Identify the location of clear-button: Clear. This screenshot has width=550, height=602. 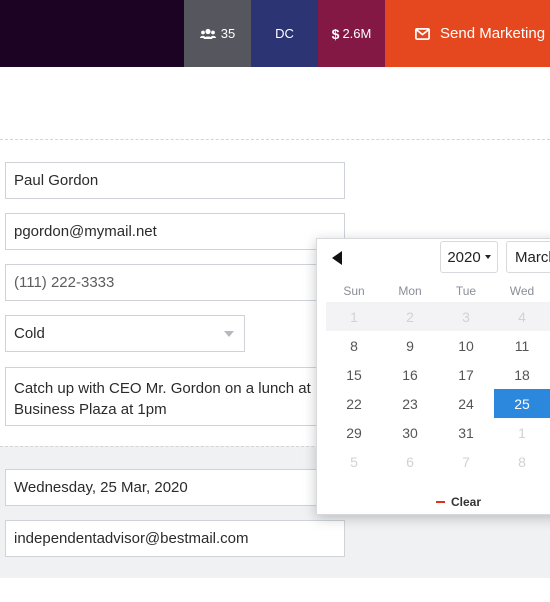
(458, 502).